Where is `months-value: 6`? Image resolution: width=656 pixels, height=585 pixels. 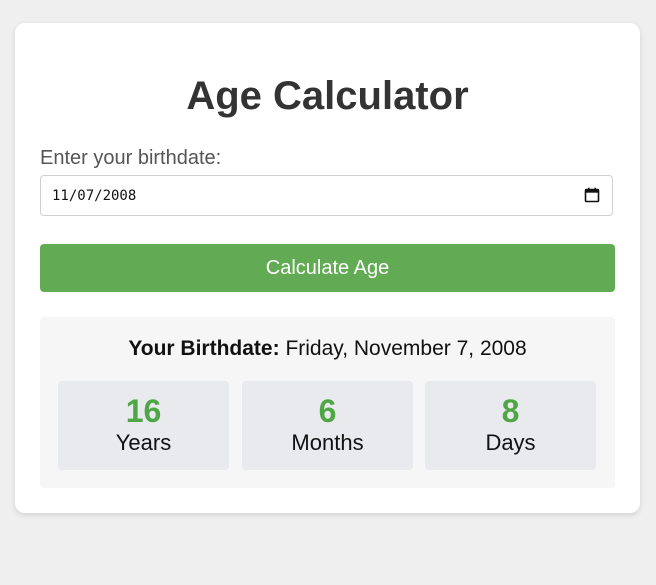
months-value: 6 is located at coordinates (327, 411).